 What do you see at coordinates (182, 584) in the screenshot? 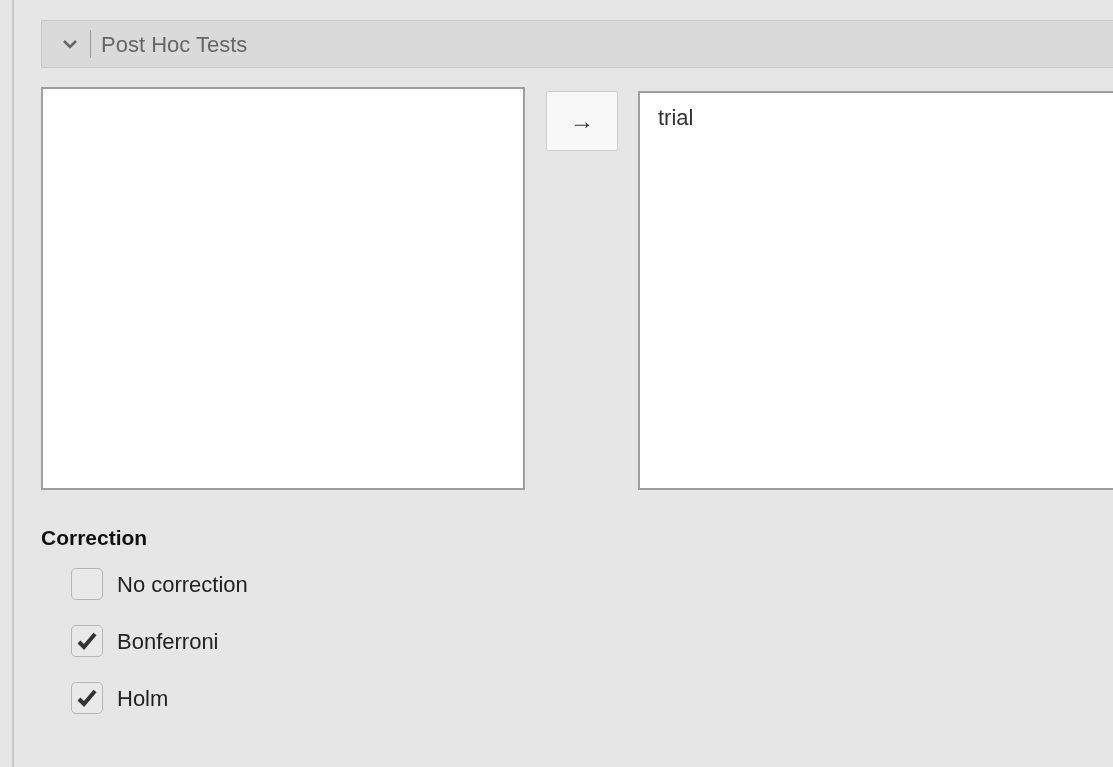
I see `checkbox-label: No correction` at bounding box center [182, 584].